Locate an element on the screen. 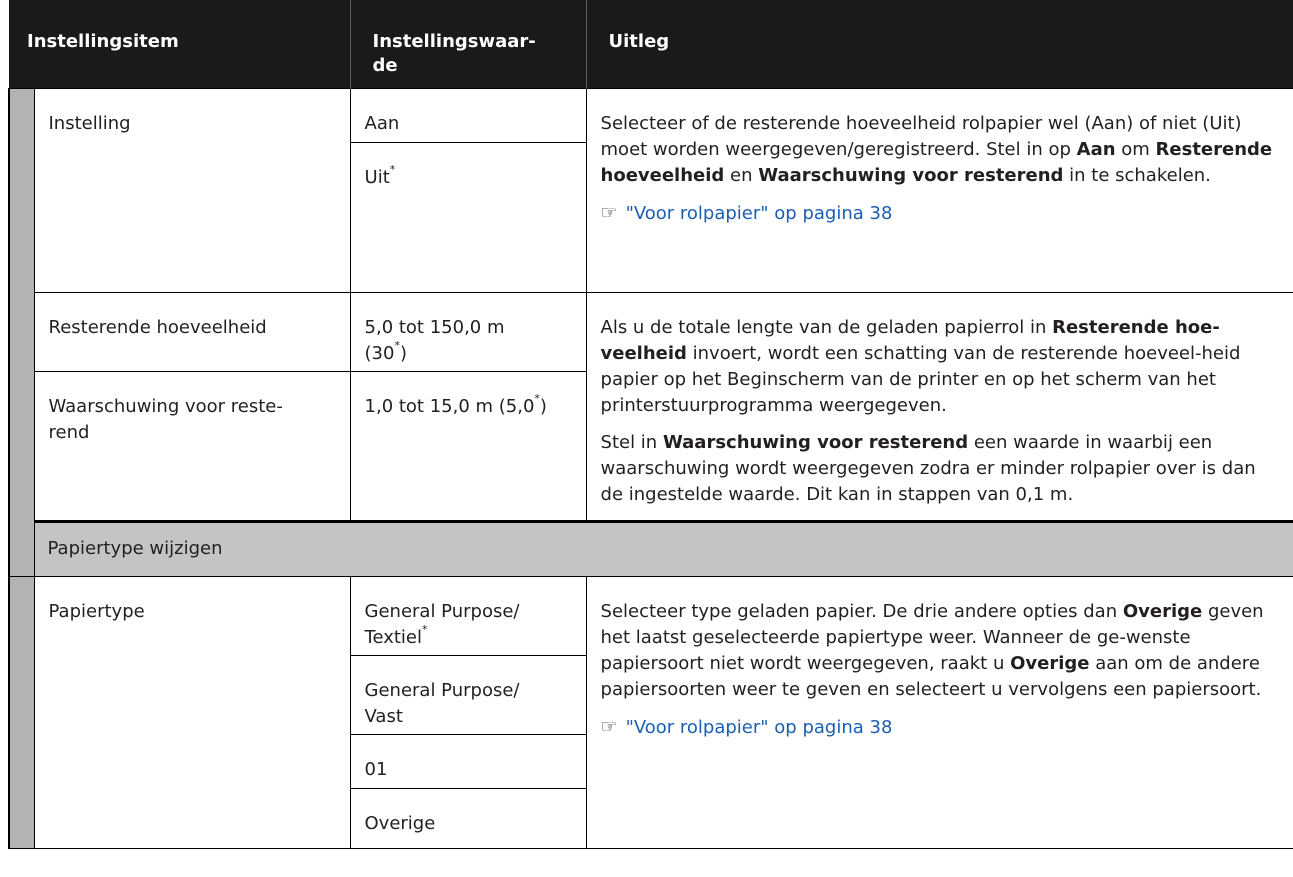 The image size is (1293, 877). value-aan: Aan is located at coordinates (468, 115).